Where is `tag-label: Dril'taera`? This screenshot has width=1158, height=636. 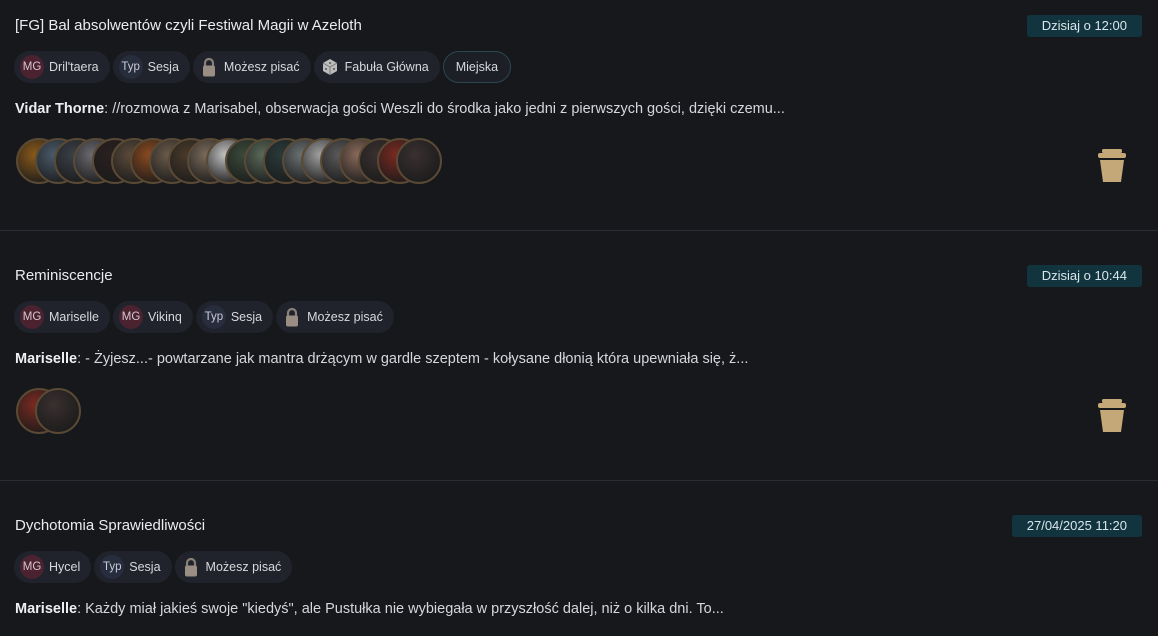 tag-label: Dril'taera is located at coordinates (74, 67).